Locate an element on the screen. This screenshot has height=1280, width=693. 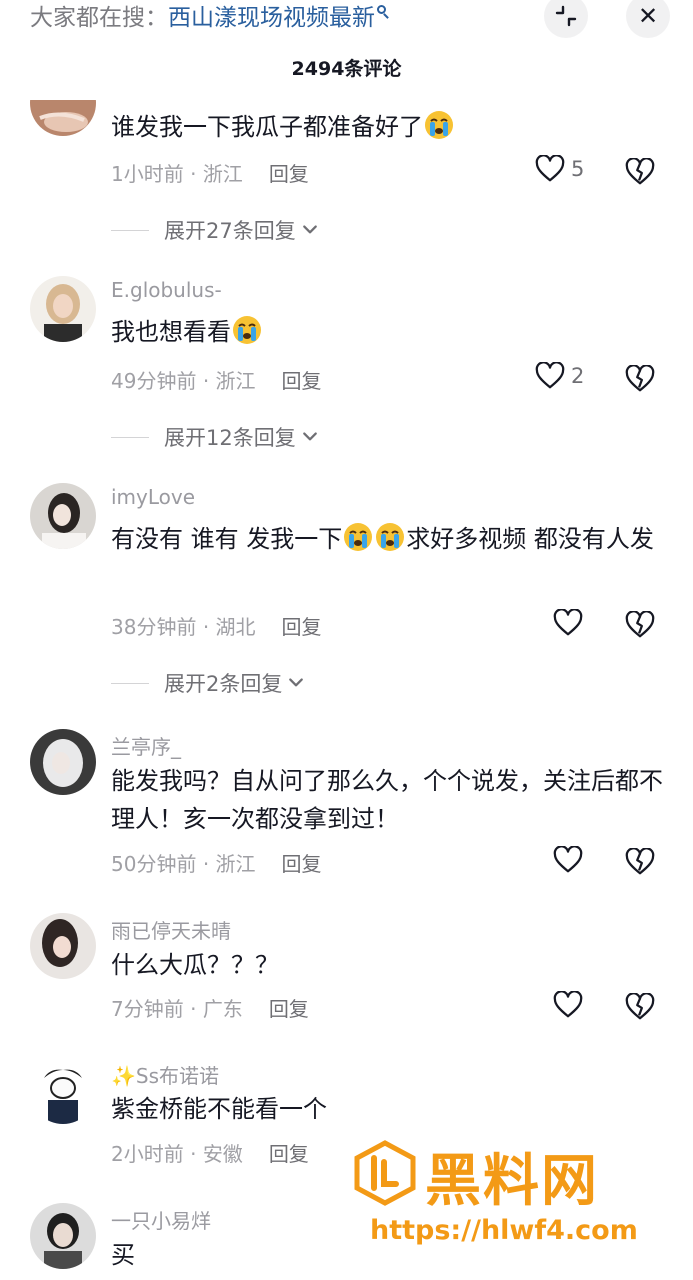
comment-username: ✨Ss布诺诺 is located at coordinates (165, 1074).